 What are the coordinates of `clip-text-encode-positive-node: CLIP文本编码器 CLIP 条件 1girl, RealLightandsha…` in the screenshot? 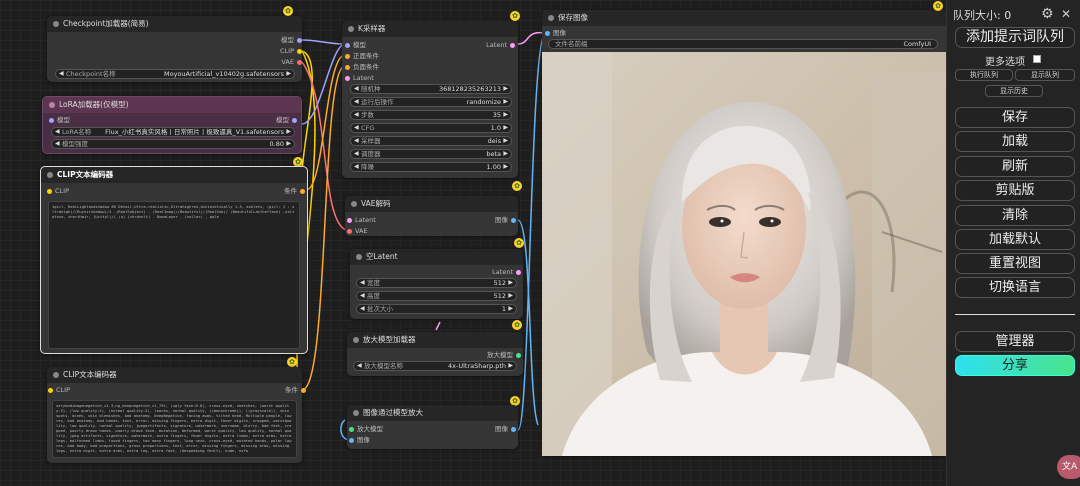 It's located at (174, 260).